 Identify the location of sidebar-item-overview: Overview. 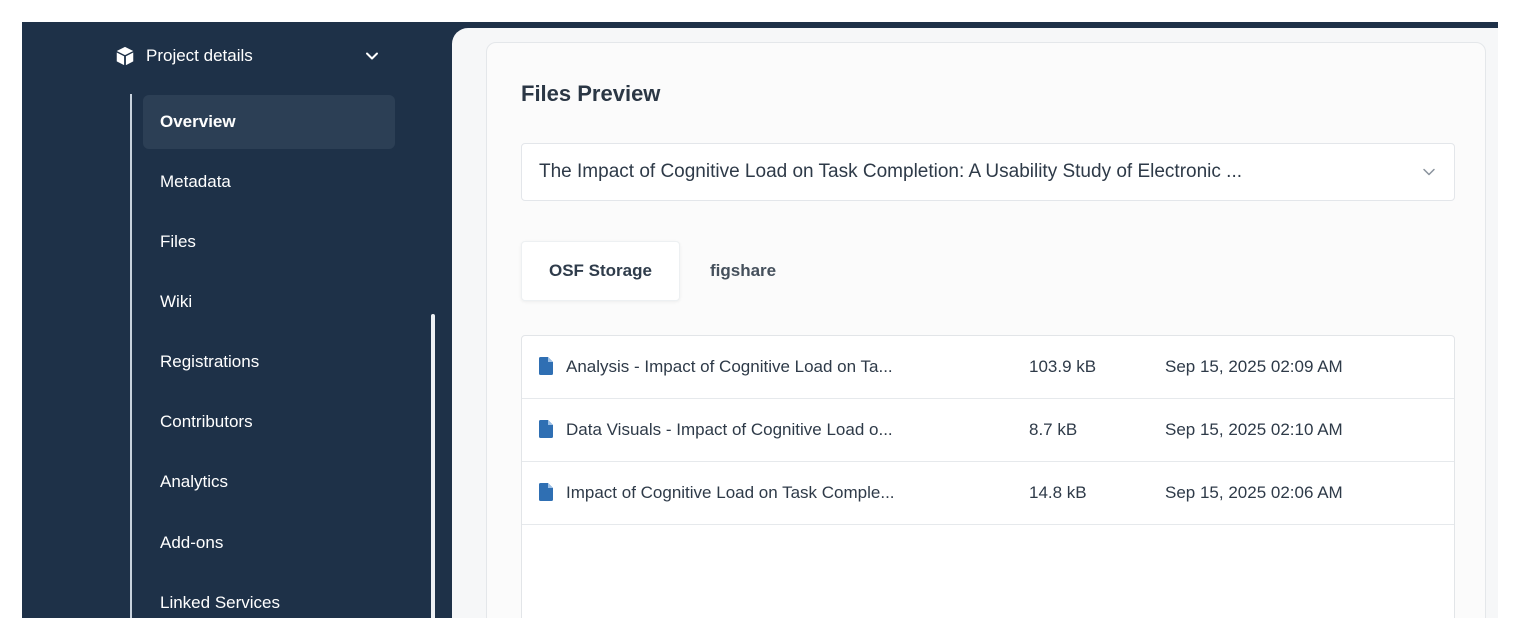
(269, 122).